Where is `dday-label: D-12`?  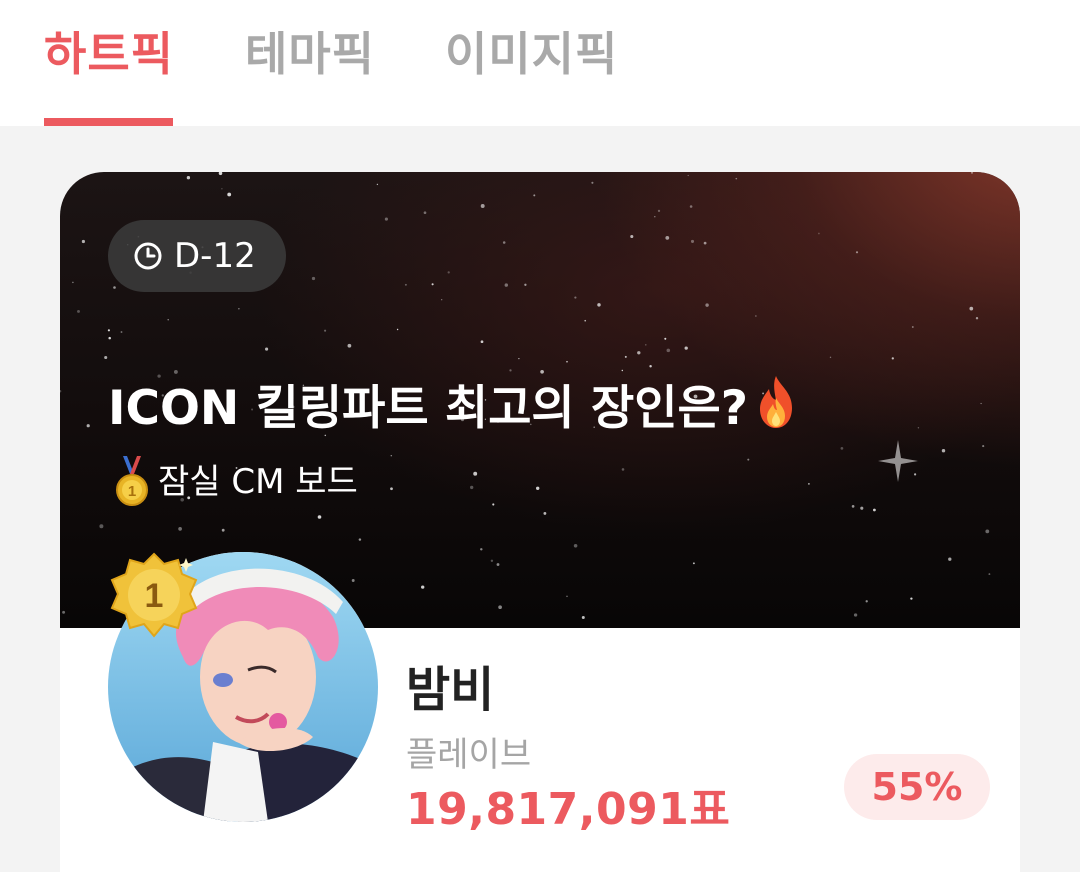 dday-label: D-12 is located at coordinates (215, 256).